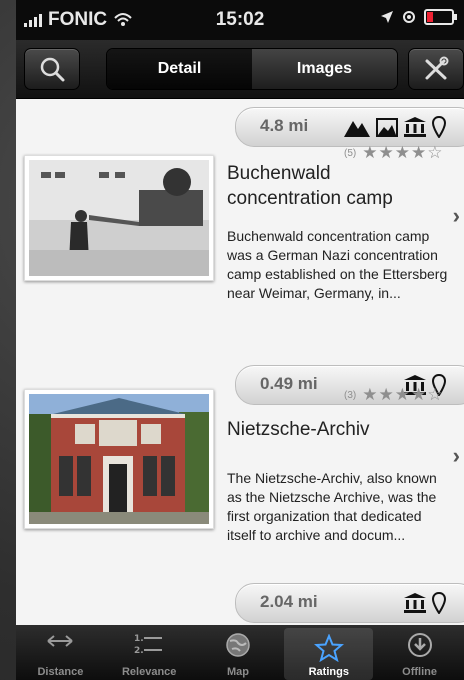  What do you see at coordinates (148, 645) in the screenshot?
I see `numbered-list-icon: 1. 2.` at bounding box center [148, 645].